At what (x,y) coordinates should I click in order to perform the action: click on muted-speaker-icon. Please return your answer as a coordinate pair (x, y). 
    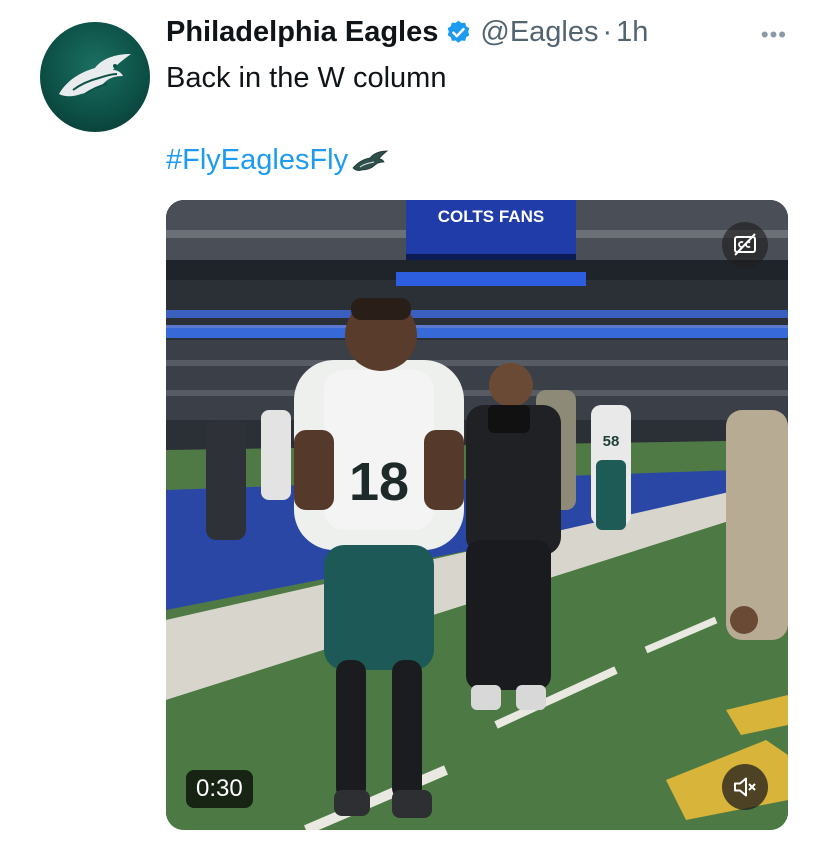
    Looking at the image, I should click on (745, 787).